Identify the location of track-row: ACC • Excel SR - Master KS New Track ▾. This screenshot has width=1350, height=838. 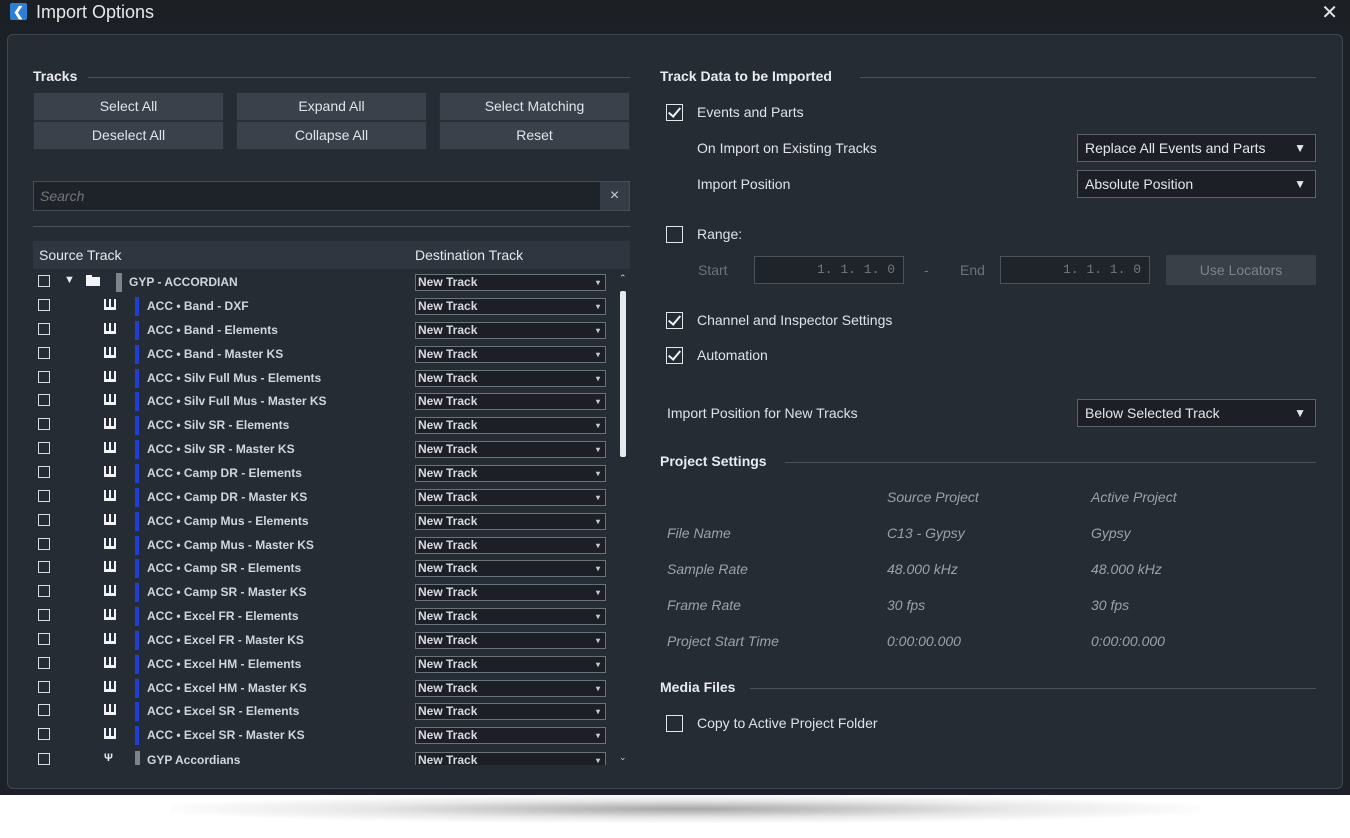
(325, 735).